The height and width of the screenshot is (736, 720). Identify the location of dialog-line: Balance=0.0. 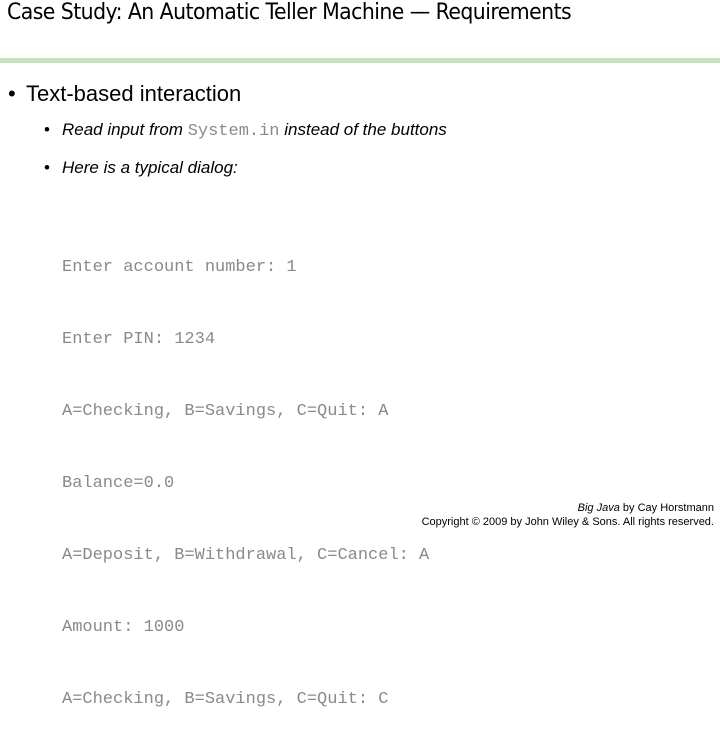
(118, 483).